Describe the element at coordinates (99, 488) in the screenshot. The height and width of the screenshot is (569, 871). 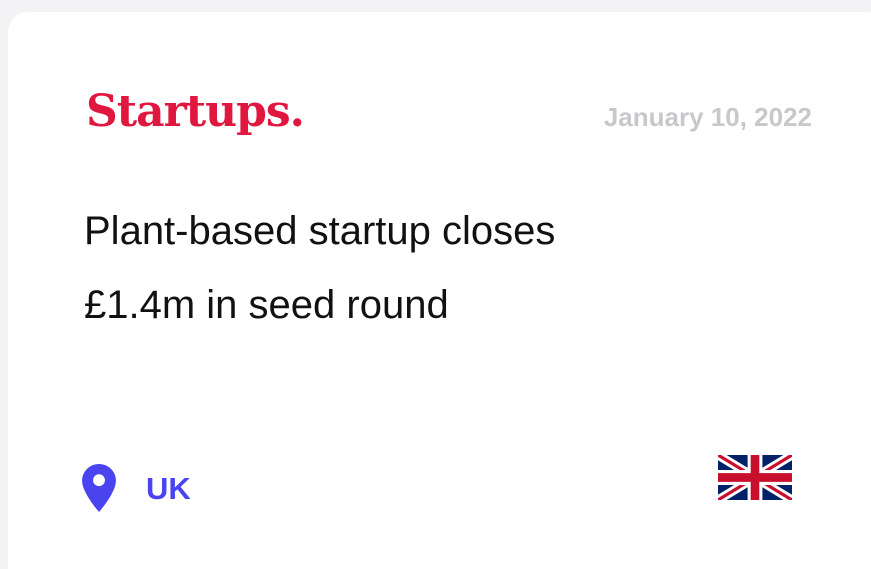
I see `map-pin-icon` at that location.